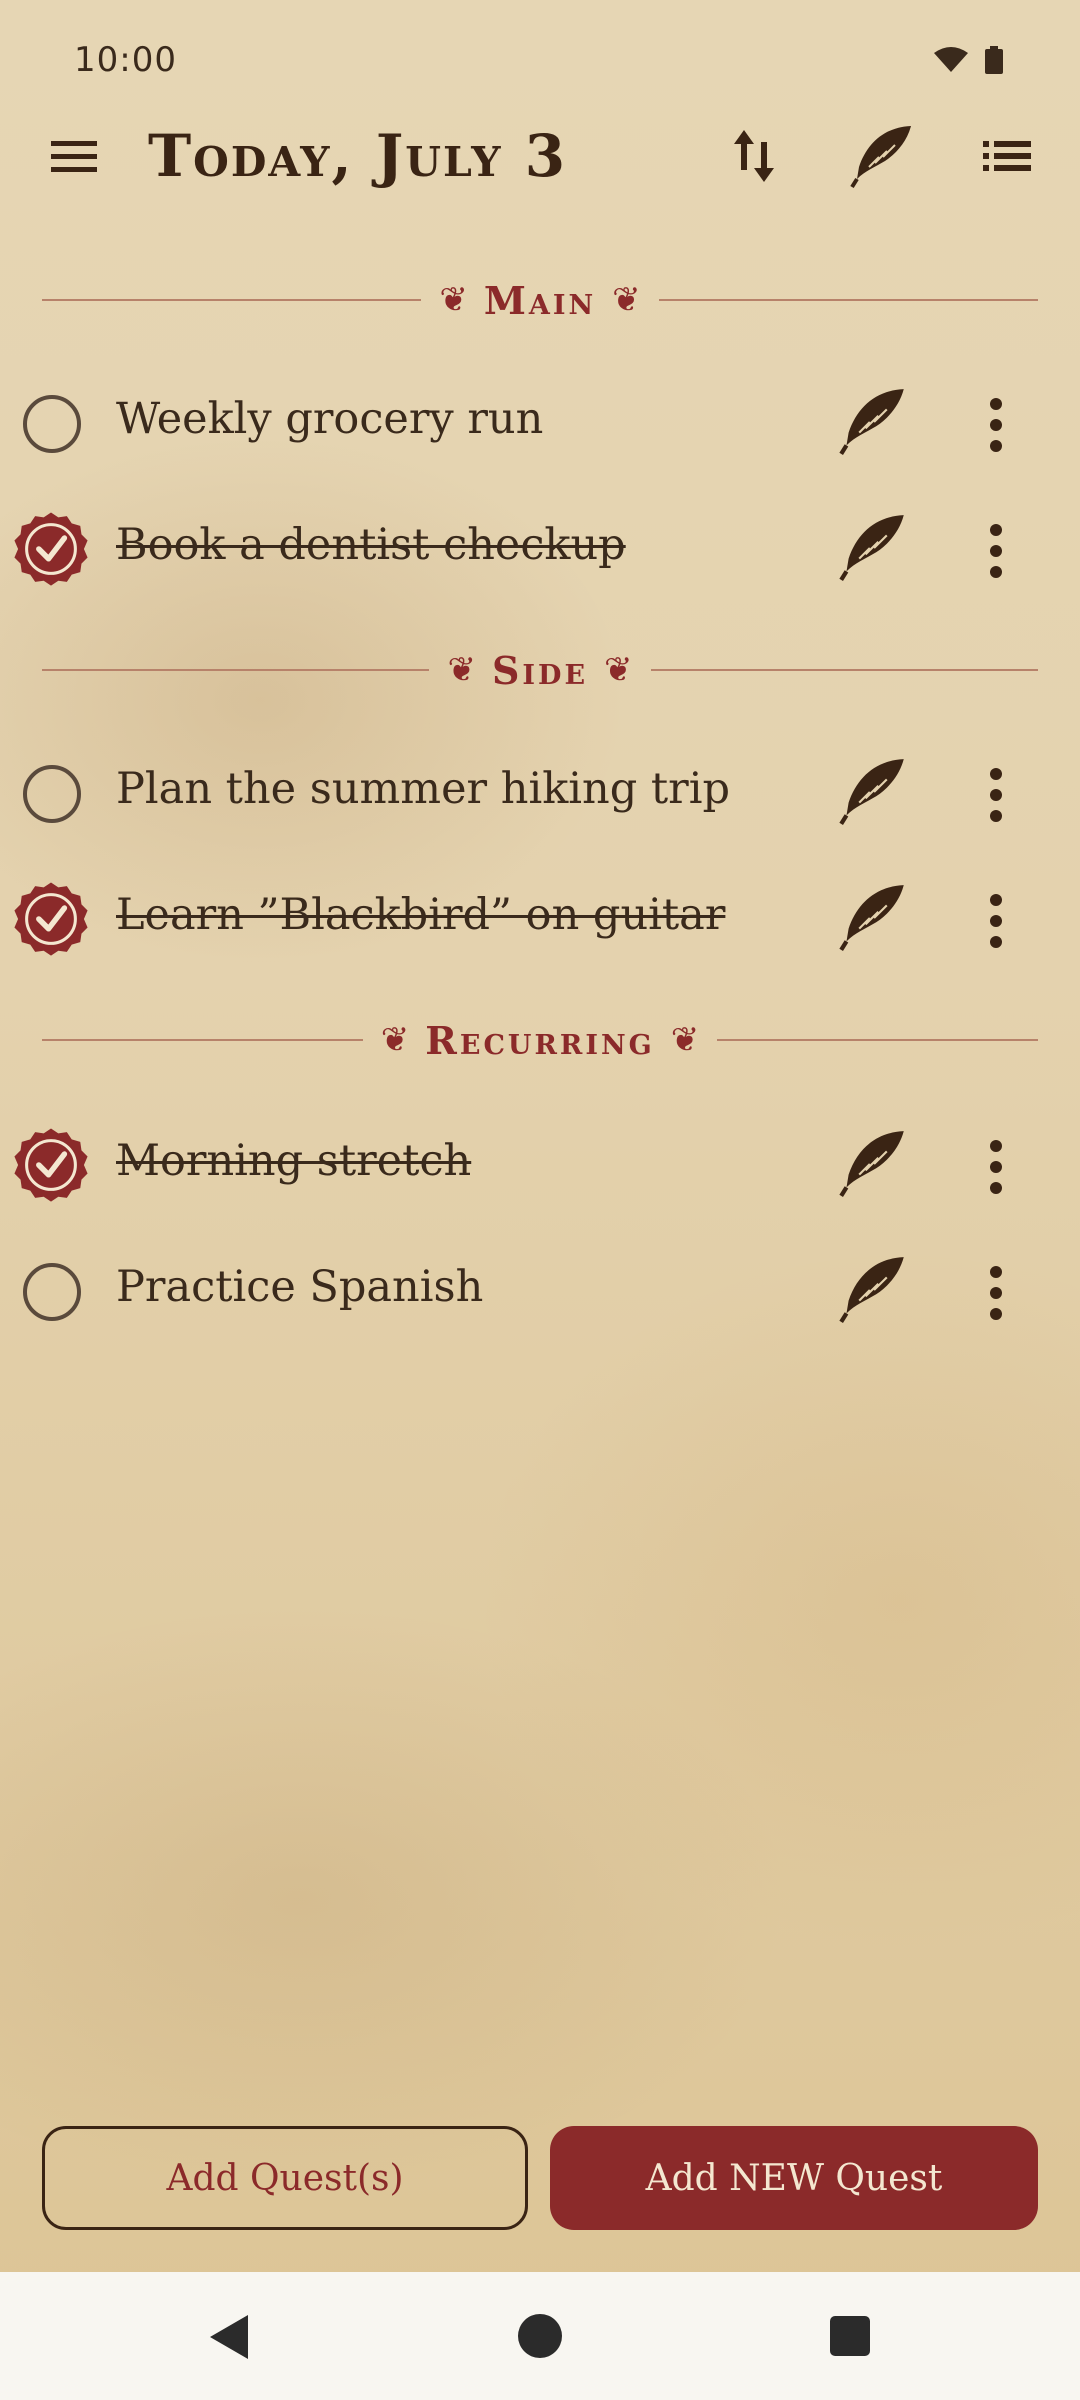  Describe the element at coordinates (540, 1290) in the screenshot. I see `task-row: Practice Spanish` at that location.